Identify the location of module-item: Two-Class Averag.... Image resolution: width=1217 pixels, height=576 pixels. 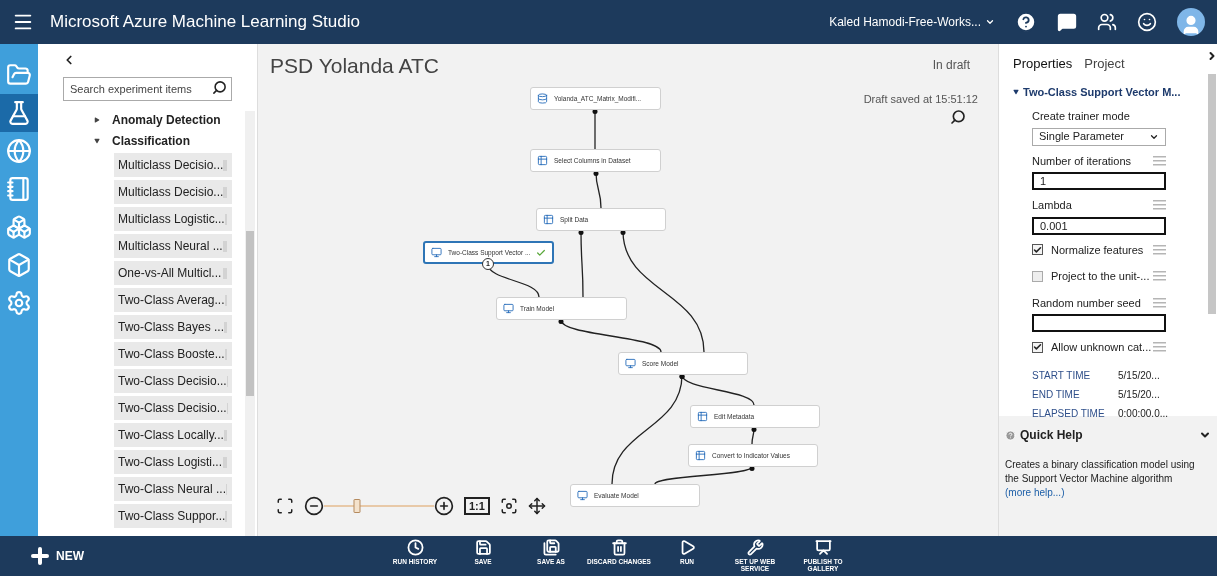
(173, 300).